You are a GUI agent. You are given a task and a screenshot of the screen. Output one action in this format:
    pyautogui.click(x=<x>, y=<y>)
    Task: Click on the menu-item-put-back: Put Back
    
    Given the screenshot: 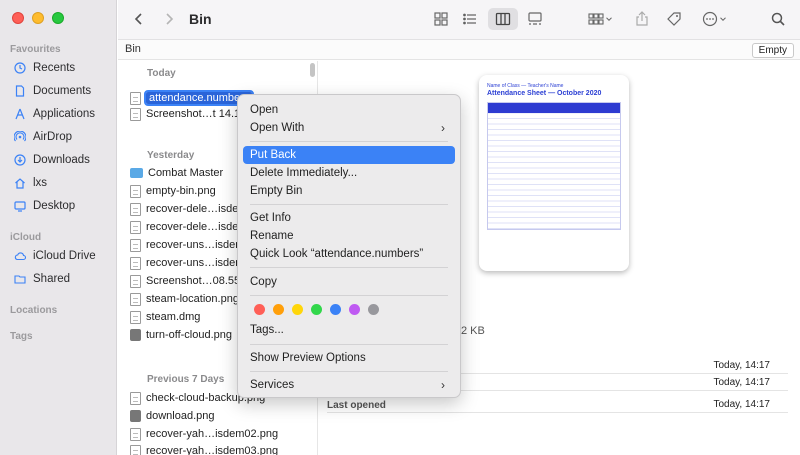 What is the action you would take?
    pyautogui.click(x=349, y=155)
    